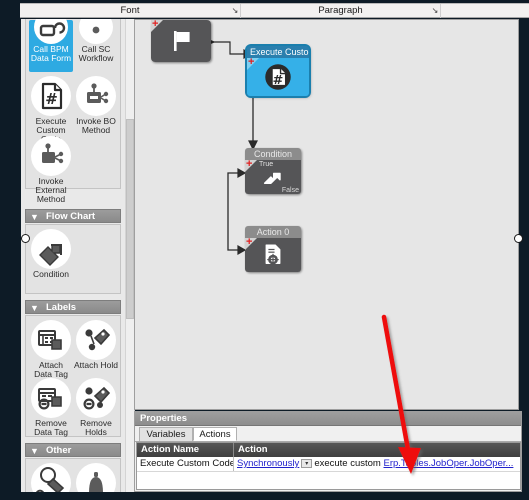 The height and width of the screenshot is (500, 529). I want to click on palette-item-execute-custom-code: # Execute Custom Code, so click(51, 110).